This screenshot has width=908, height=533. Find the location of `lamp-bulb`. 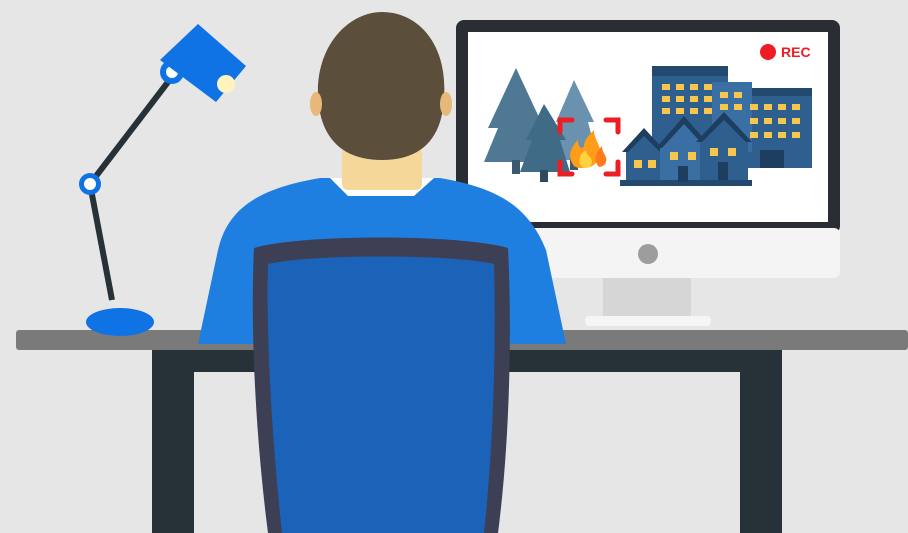

lamp-bulb is located at coordinates (226, 84).